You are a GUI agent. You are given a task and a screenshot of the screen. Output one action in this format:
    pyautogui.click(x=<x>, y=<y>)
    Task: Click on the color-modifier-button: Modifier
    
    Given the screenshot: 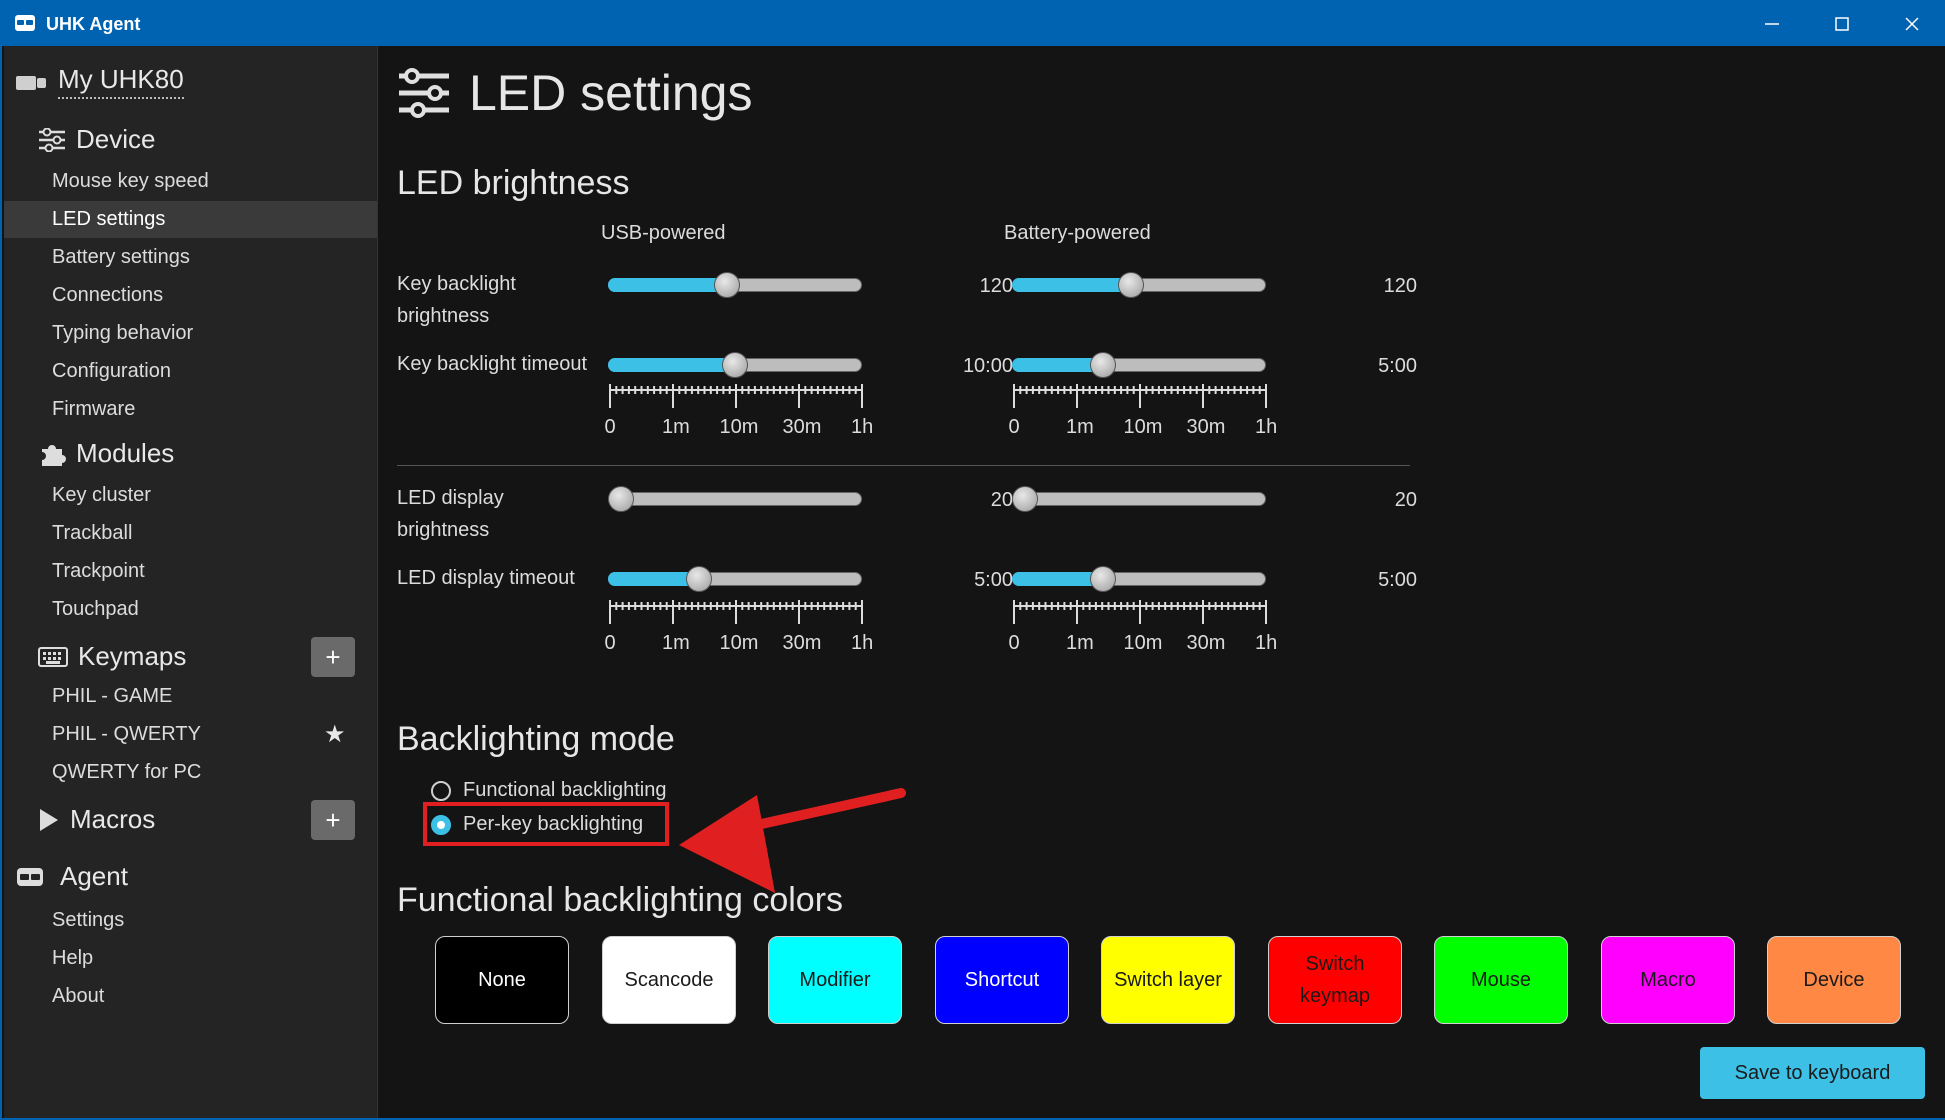 What is the action you would take?
    pyautogui.click(x=835, y=980)
    